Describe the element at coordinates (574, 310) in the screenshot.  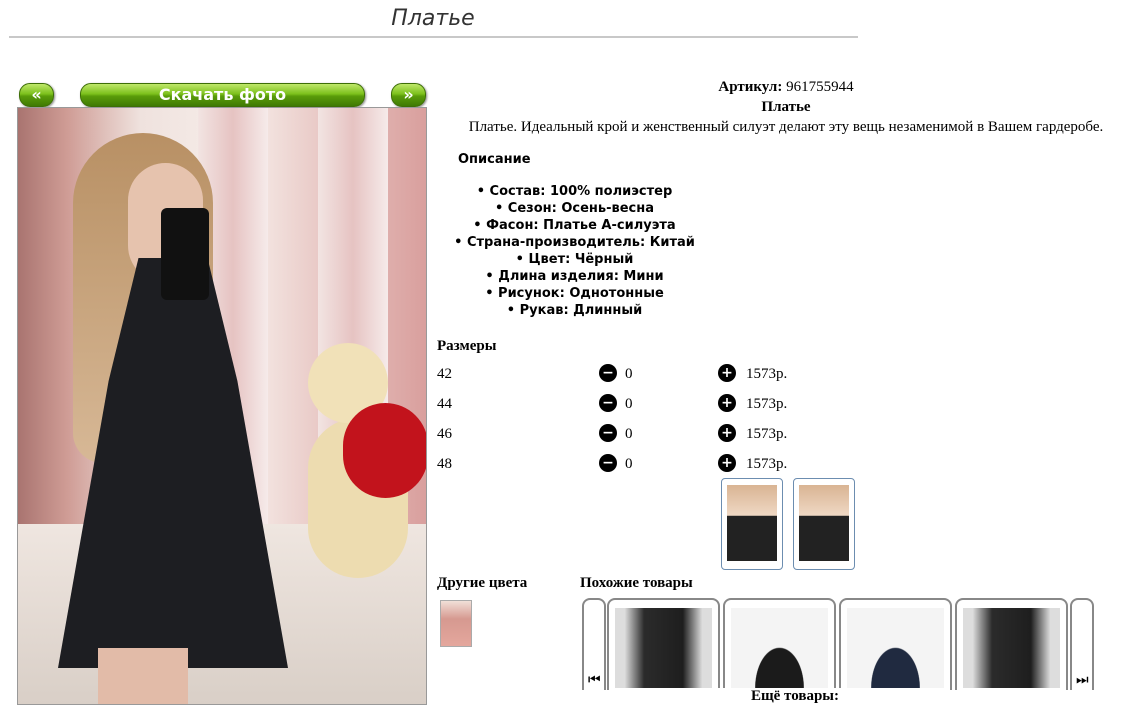
I see `description-item: Рукав: Длинный` at that location.